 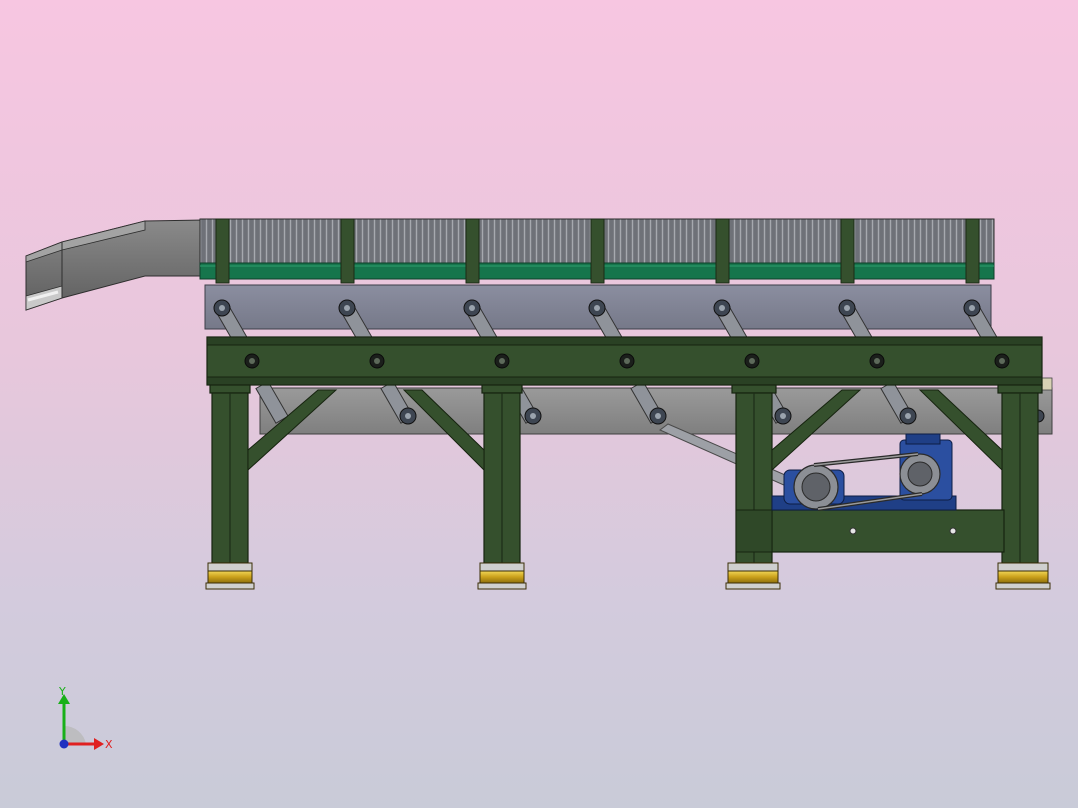 I want to click on triad-z-axis-icon, so click(x=64, y=744).